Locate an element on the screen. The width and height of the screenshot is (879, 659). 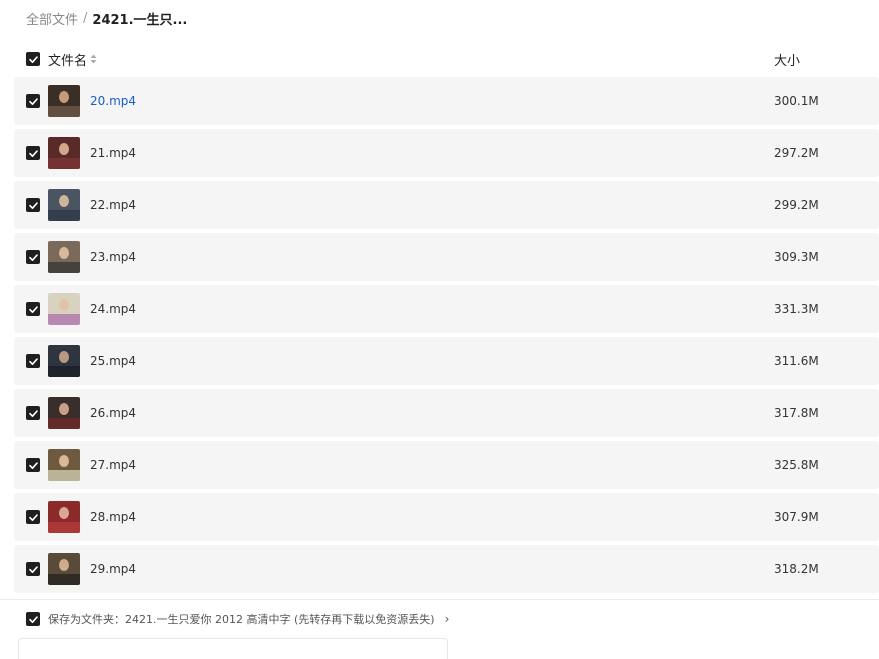
file-row: 22.mp4 299.2M is located at coordinates (446, 205).